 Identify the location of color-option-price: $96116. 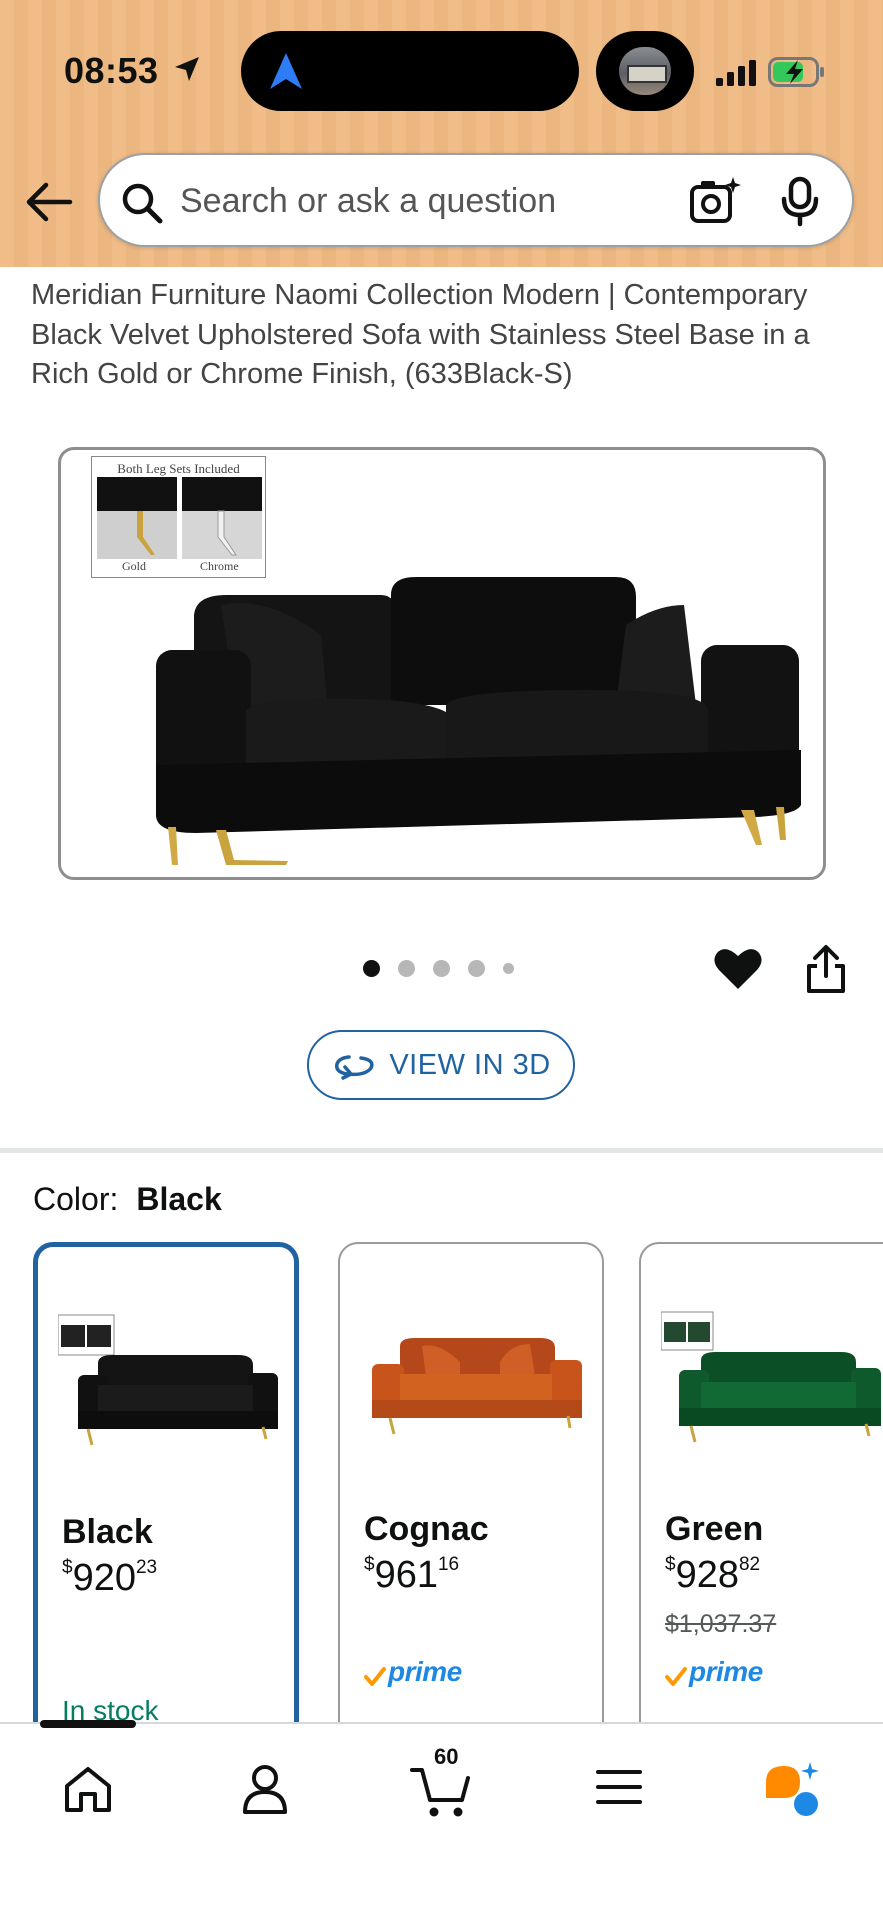
(411, 1575).